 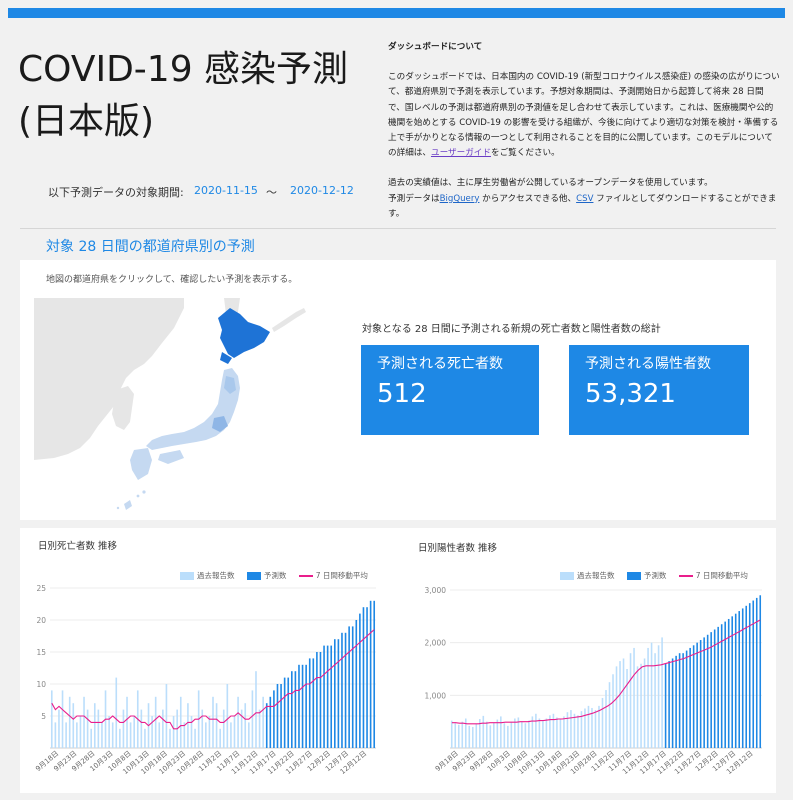 What do you see at coordinates (460, 199) in the screenshot?
I see `bigquery-link: BigQuery` at bounding box center [460, 199].